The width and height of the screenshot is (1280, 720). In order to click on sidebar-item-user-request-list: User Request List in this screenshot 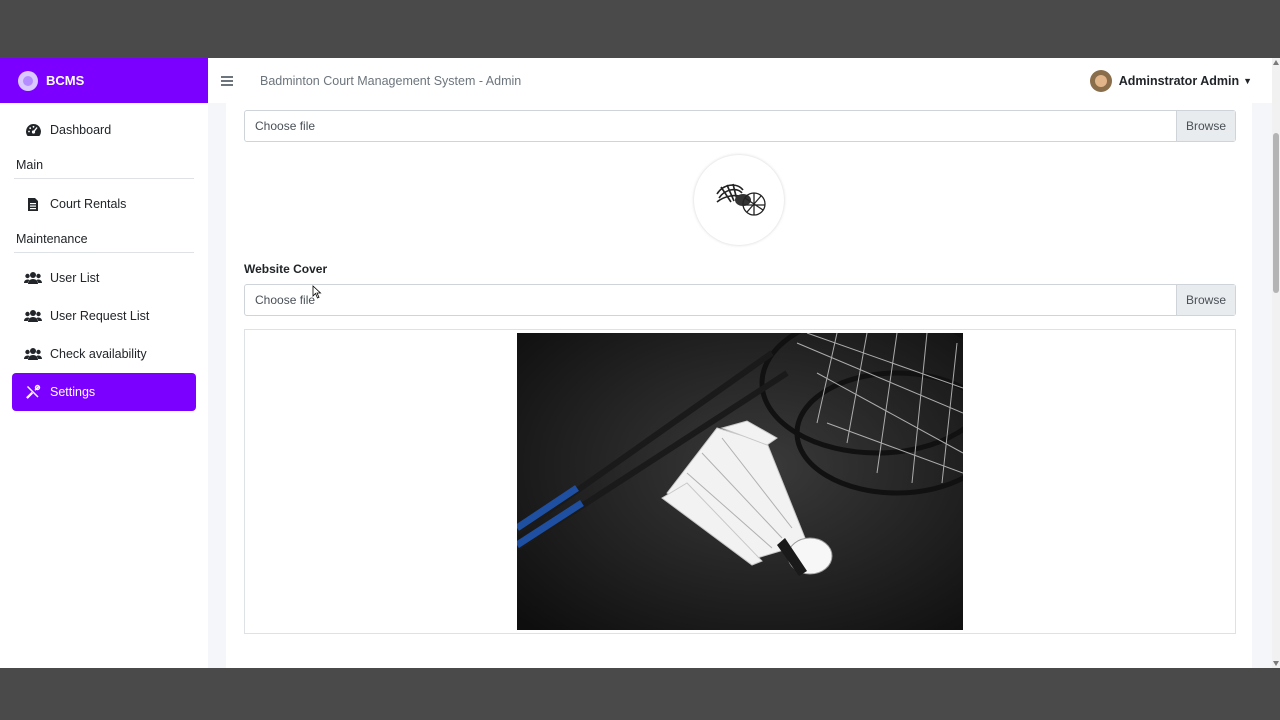, I will do `click(104, 316)`.